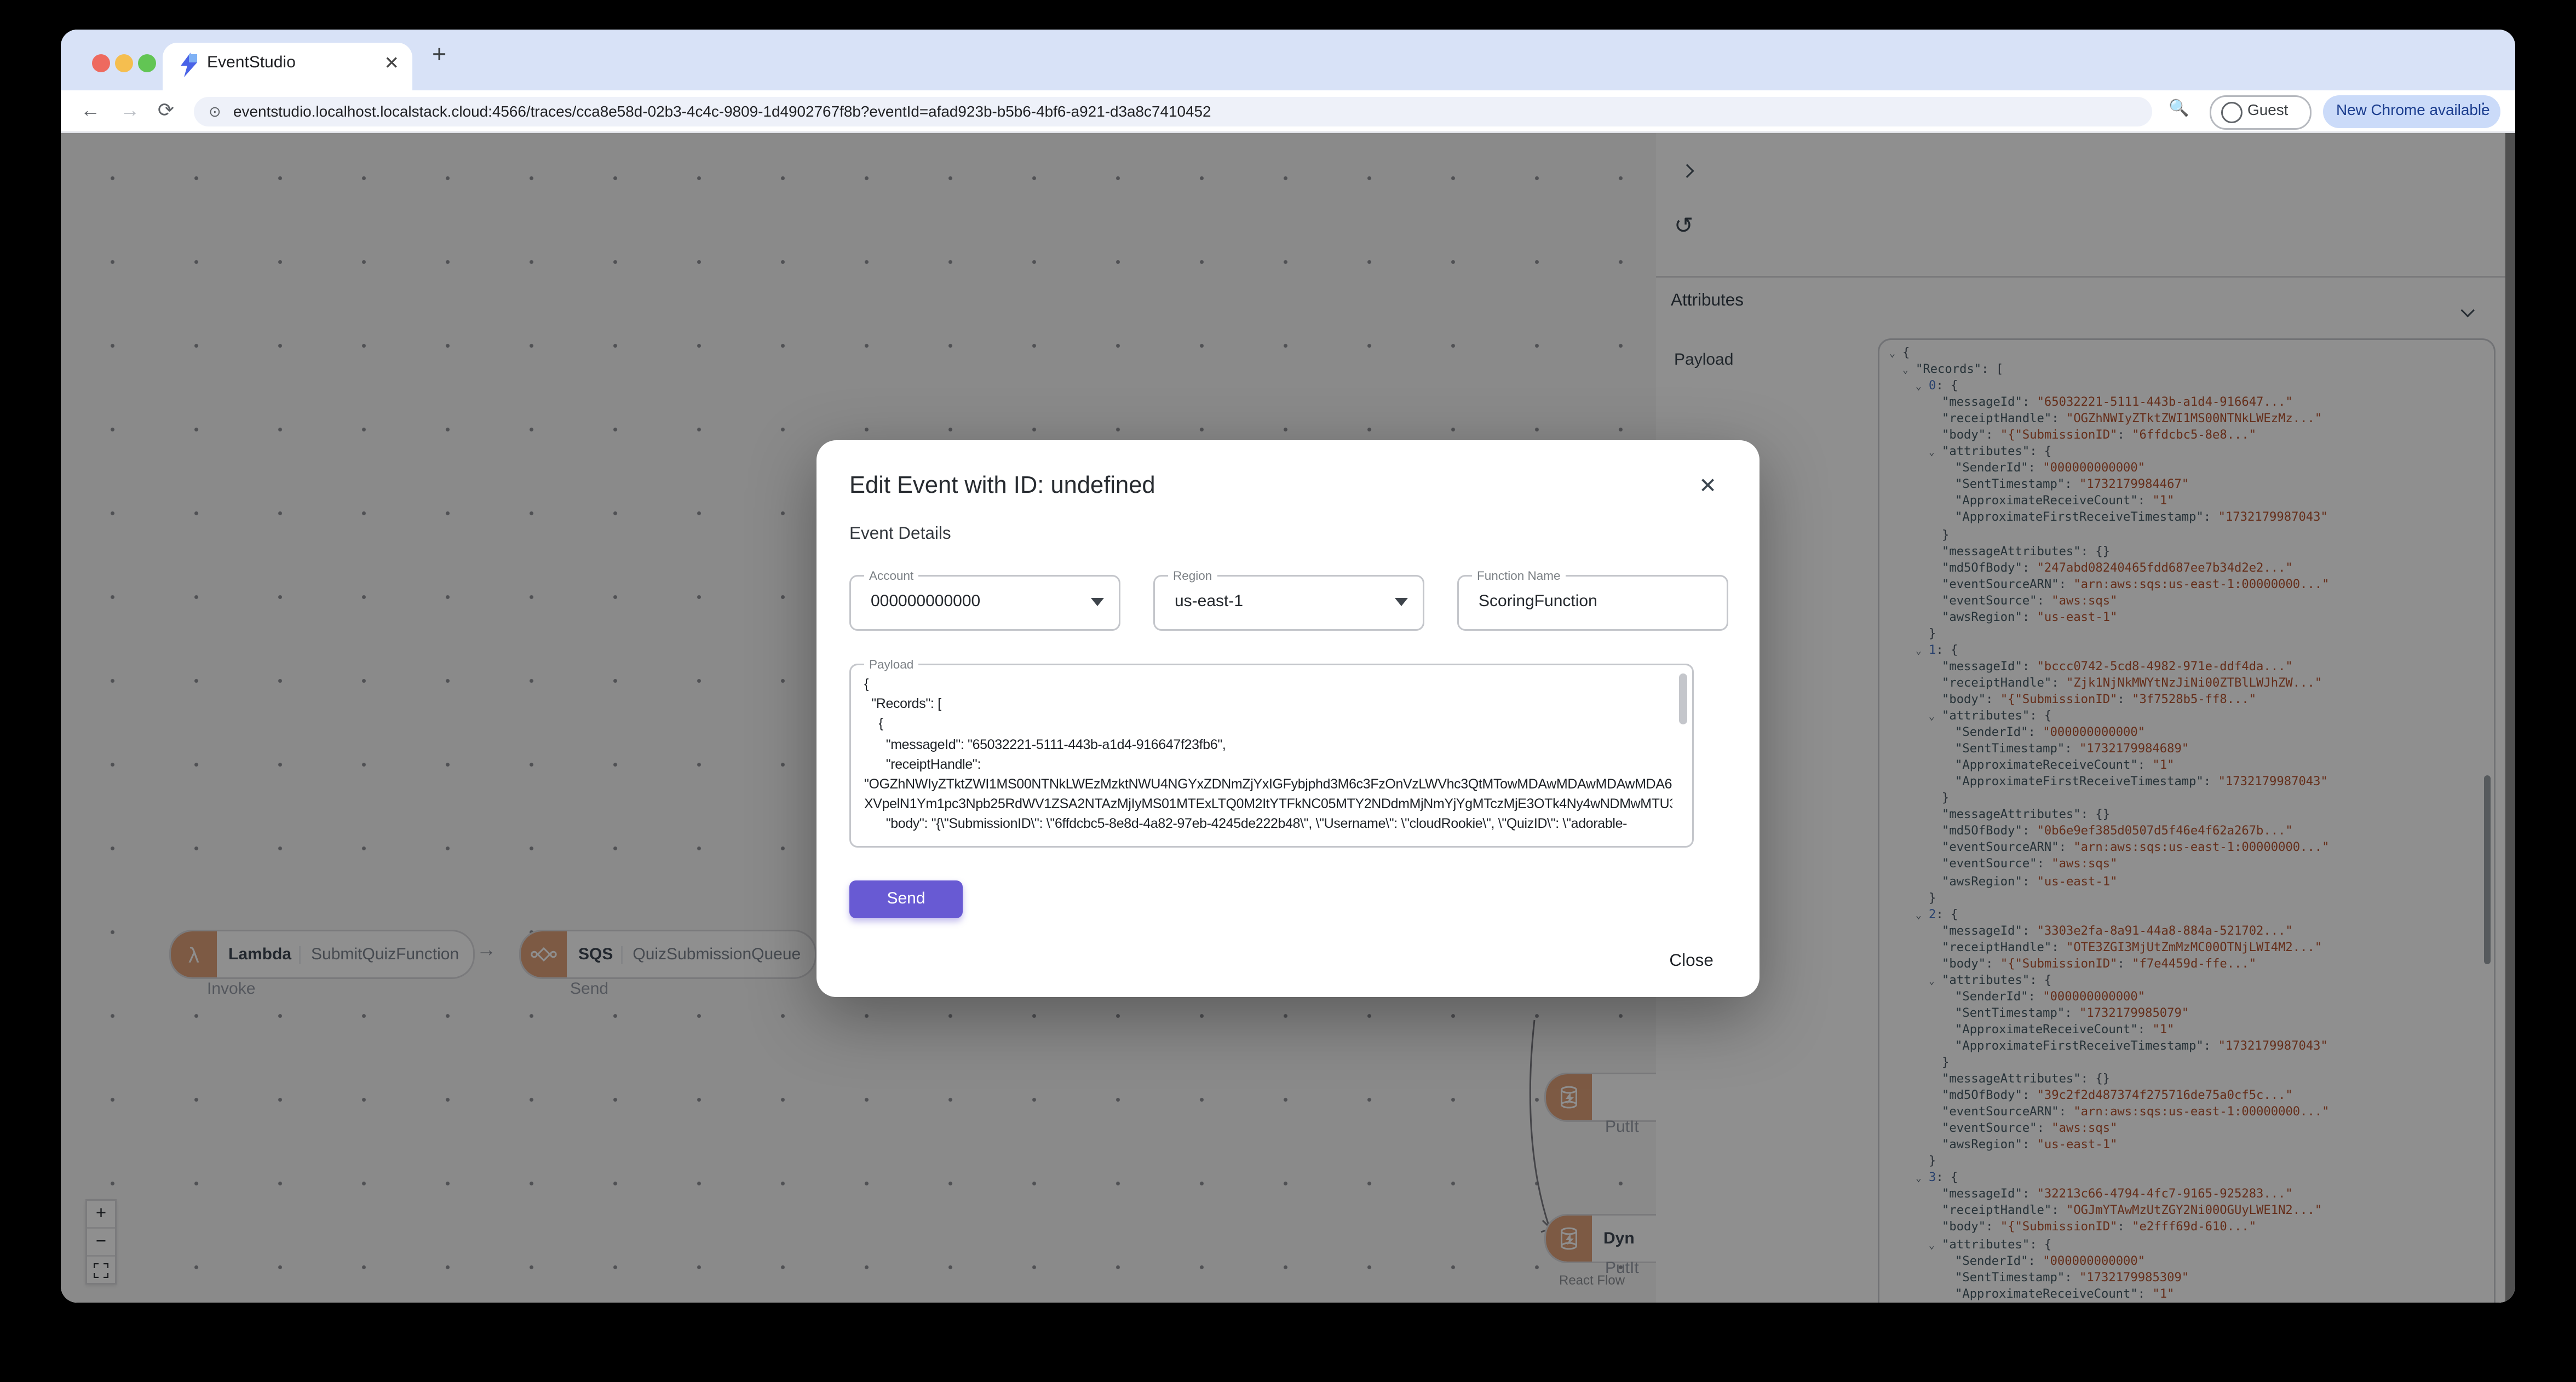  What do you see at coordinates (902, 703) in the screenshot?
I see `payload-line: "Records": [` at bounding box center [902, 703].